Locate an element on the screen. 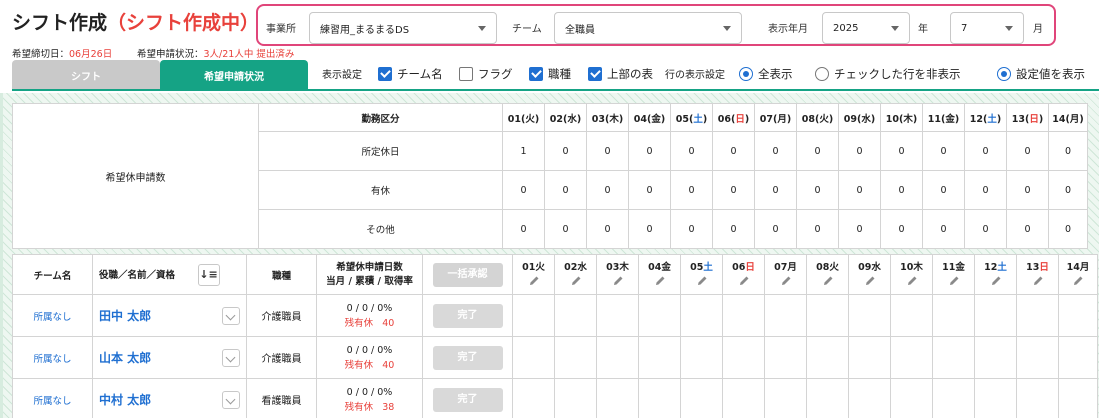 This screenshot has width=1099, height=418. job-type-checkbox: 職種 is located at coordinates (550, 74).